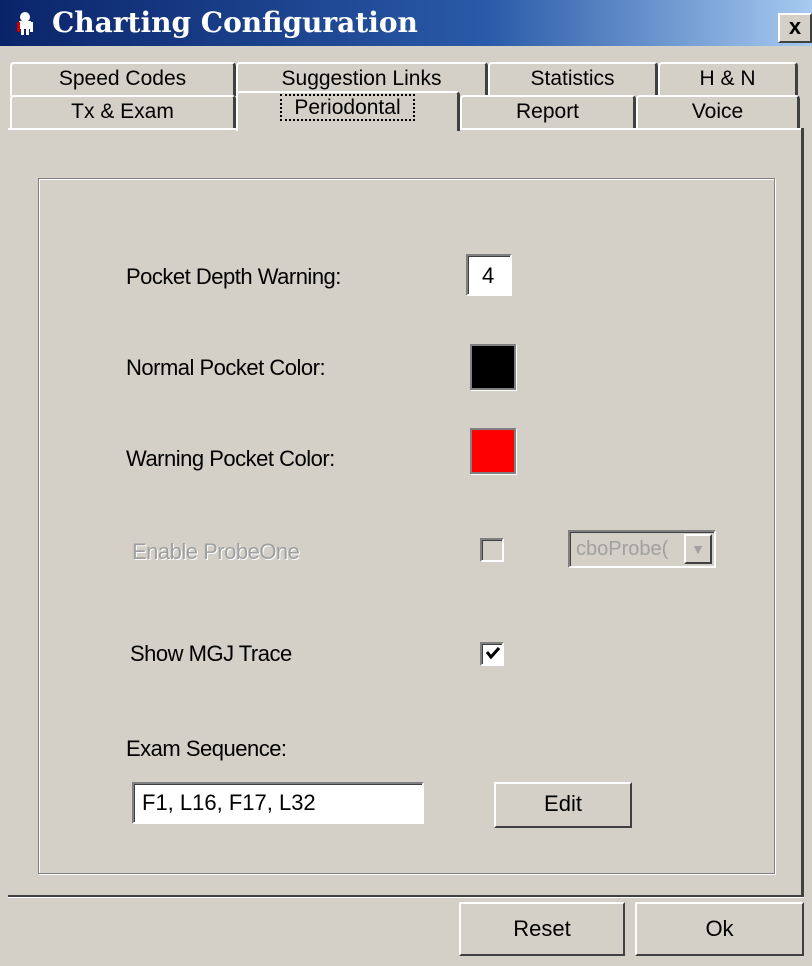 This screenshot has height=966, width=812. I want to click on pocket-depth-input: 4, so click(489, 275).